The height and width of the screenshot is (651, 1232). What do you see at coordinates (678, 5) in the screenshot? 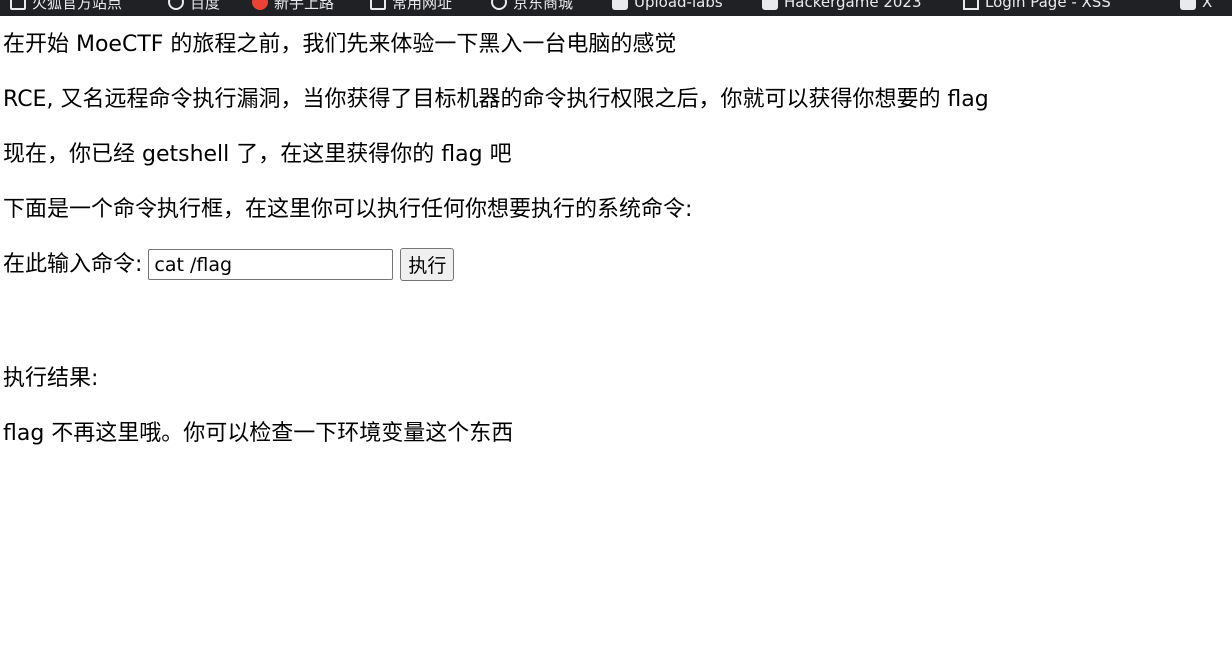
I see `bookmark-label: Upload-labs` at bounding box center [678, 5].